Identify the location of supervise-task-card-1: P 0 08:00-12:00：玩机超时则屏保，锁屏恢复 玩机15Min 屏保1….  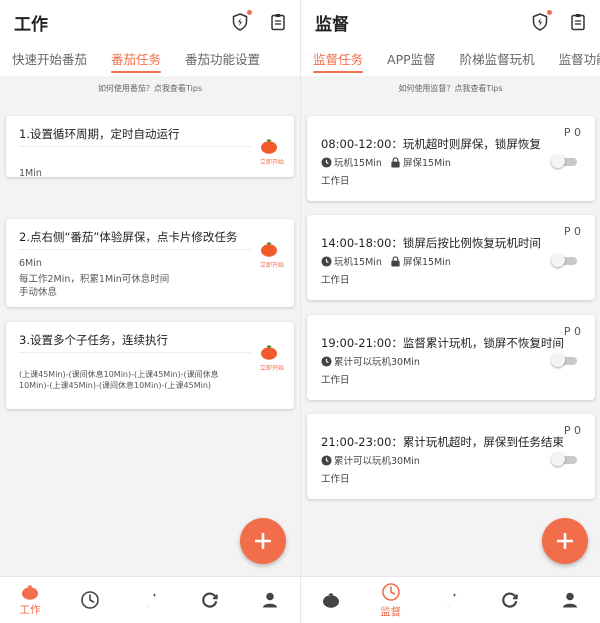
(451, 158).